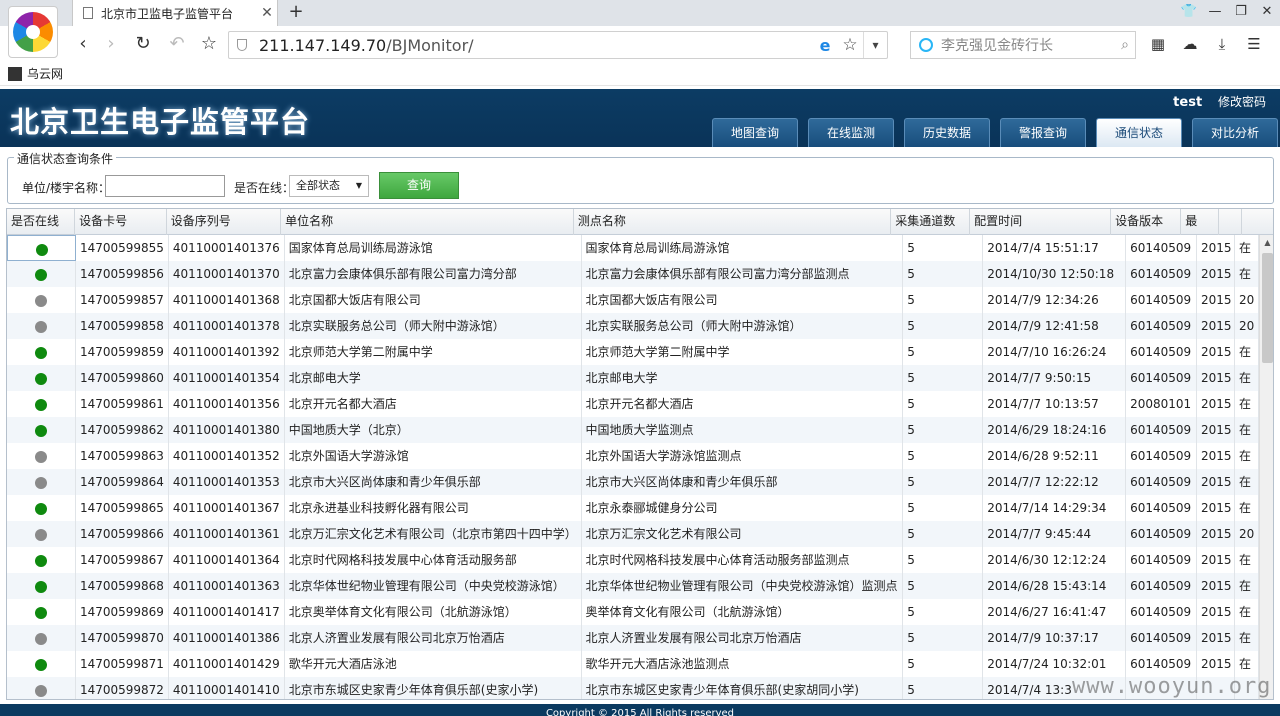  What do you see at coordinates (143, 44) in the screenshot?
I see `reload-button: ↻` at bounding box center [143, 44].